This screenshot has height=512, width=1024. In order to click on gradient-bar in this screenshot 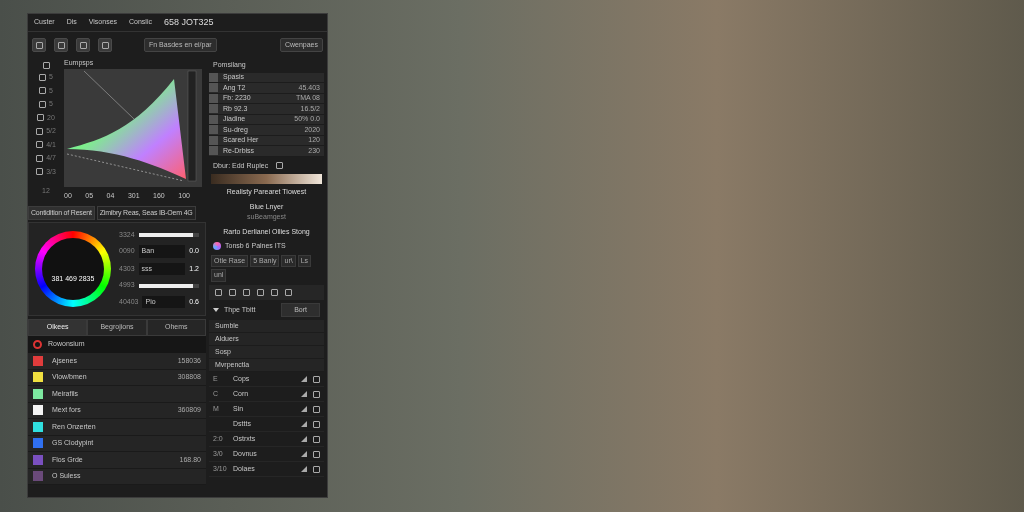, I will do `click(266, 179)`.